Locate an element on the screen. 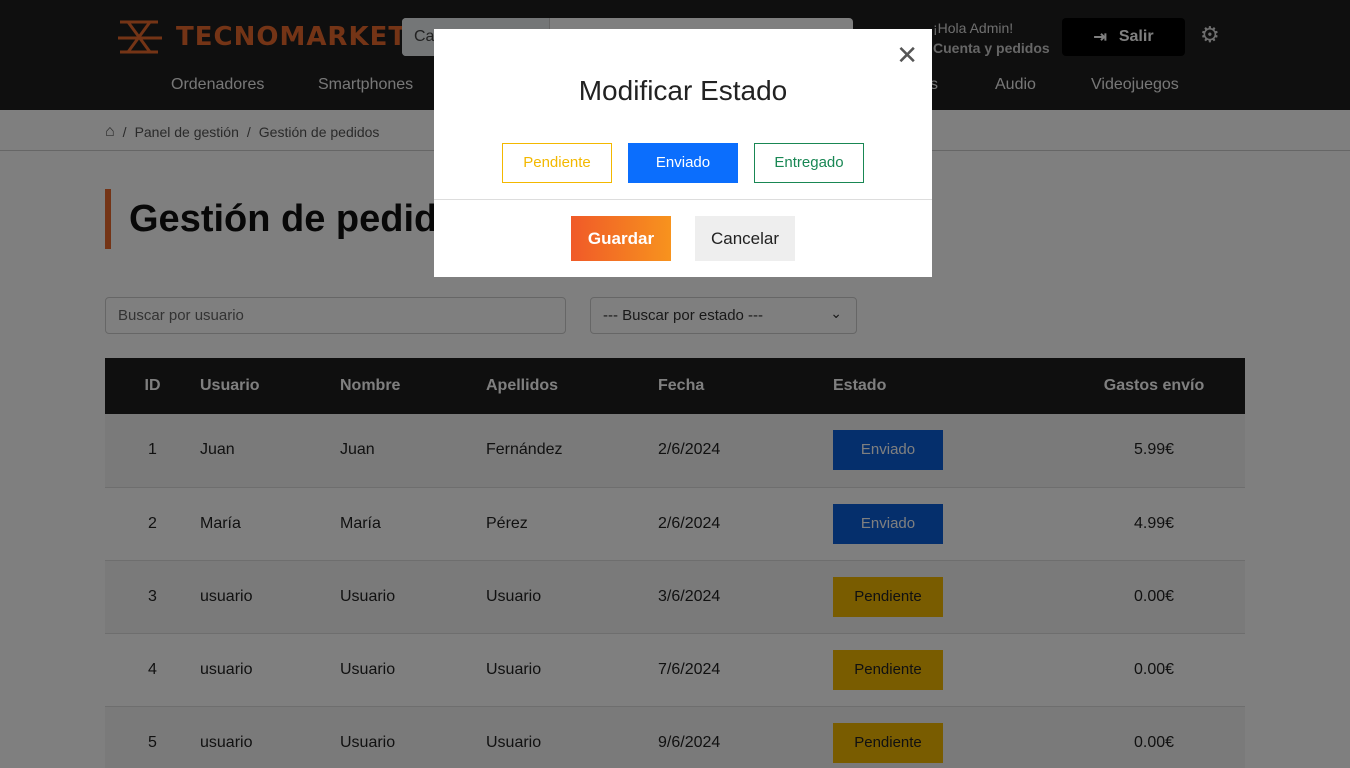 This screenshot has width=1350, height=768. modal-divider is located at coordinates (683, 199).